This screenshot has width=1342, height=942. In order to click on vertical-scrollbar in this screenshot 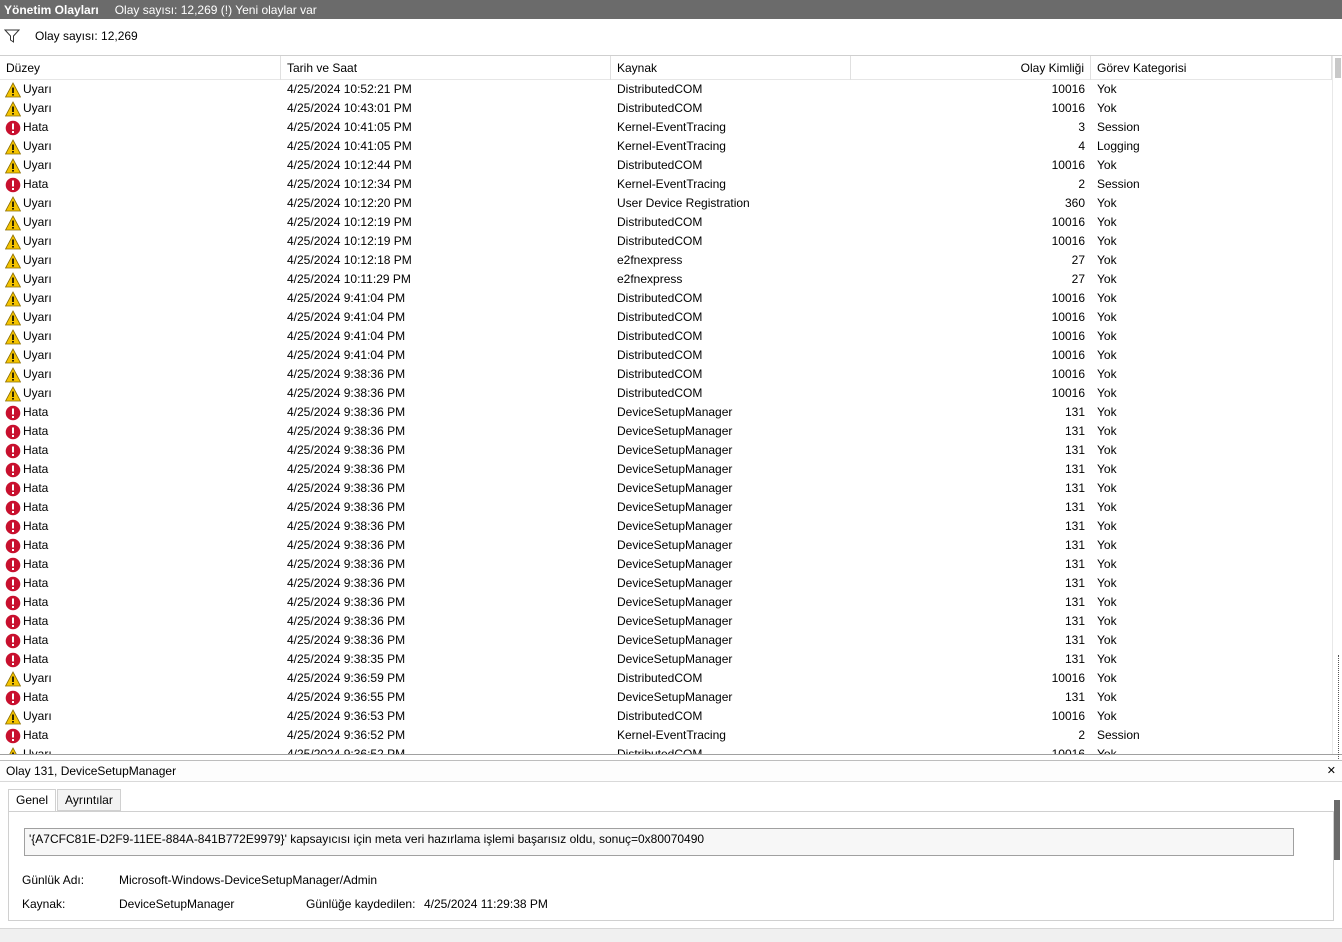, I will do `click(1337, 405)`.